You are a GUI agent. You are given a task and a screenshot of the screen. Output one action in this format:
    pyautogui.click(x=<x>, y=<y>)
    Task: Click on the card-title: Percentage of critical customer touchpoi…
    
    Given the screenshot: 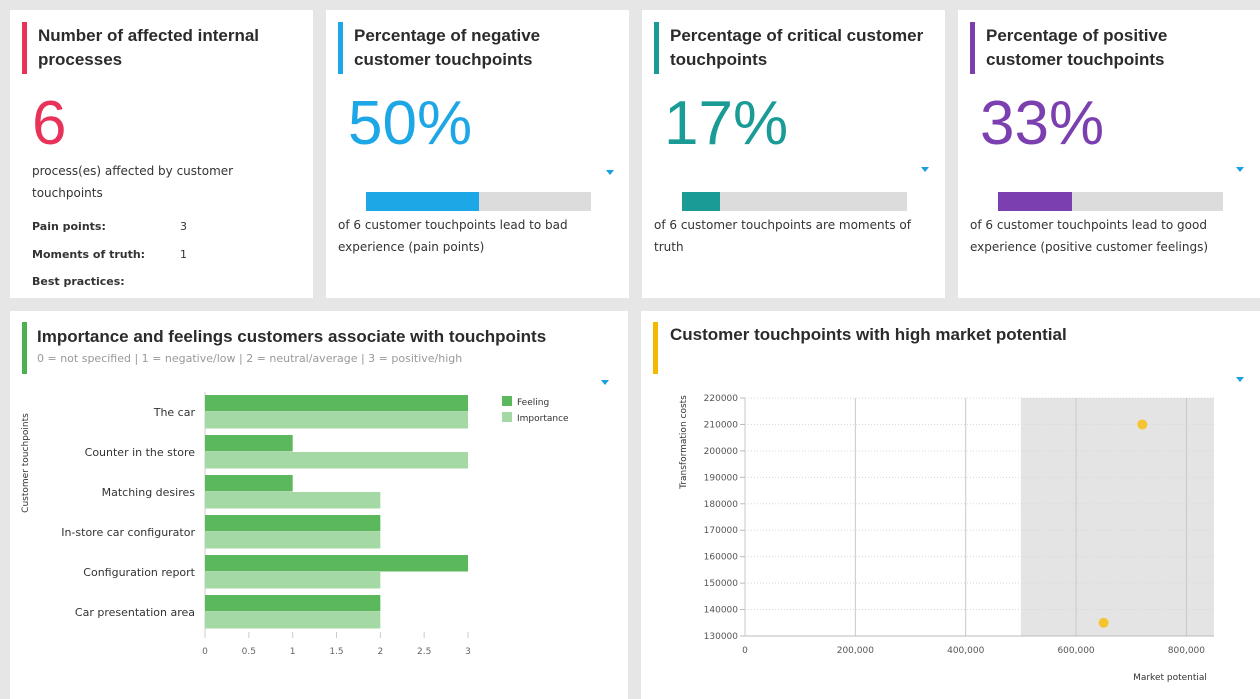 What is the action you would take?
    pyautogui.click(x=797, y=47)
    